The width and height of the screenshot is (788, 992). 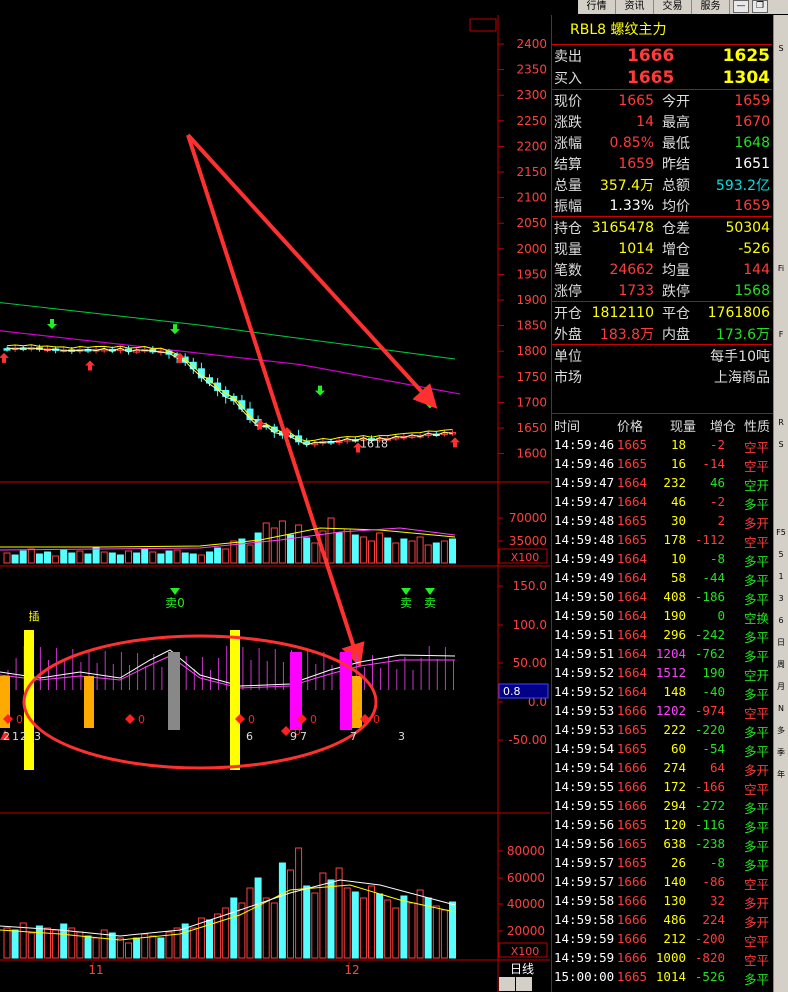 I want to click on toolbar-button: 月, so click(x=781, y=687).